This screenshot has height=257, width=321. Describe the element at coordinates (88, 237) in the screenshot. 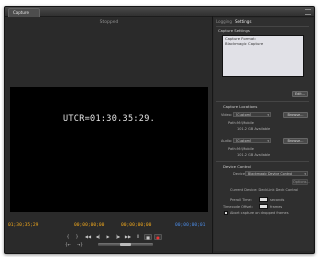

I see `rewind-icon: ◀◀` at that location.